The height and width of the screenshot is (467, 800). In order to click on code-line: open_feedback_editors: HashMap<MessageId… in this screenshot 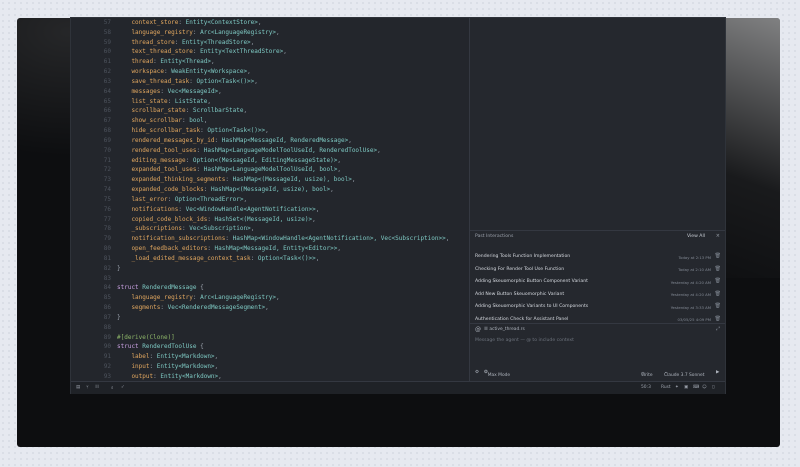, I will do `click(292, 249)`.